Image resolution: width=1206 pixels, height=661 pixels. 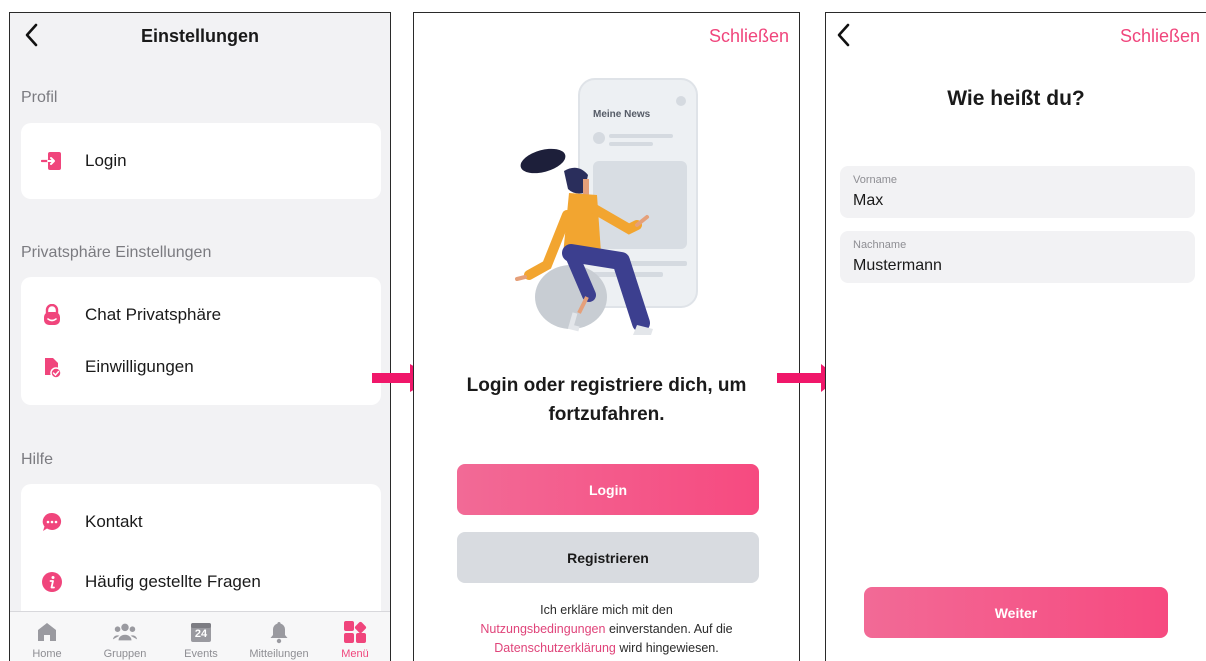 What do you see at coordinates (1017, 192) in the screenshot?
I see `first-name-field: Vorname Max` at bounding box center [1017, 192].